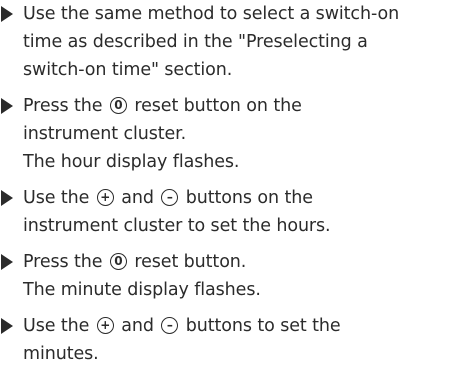 The width and height of the screenshot is (464, 379). I want to click on step-4-text-b: reset button., so click(190, 262).